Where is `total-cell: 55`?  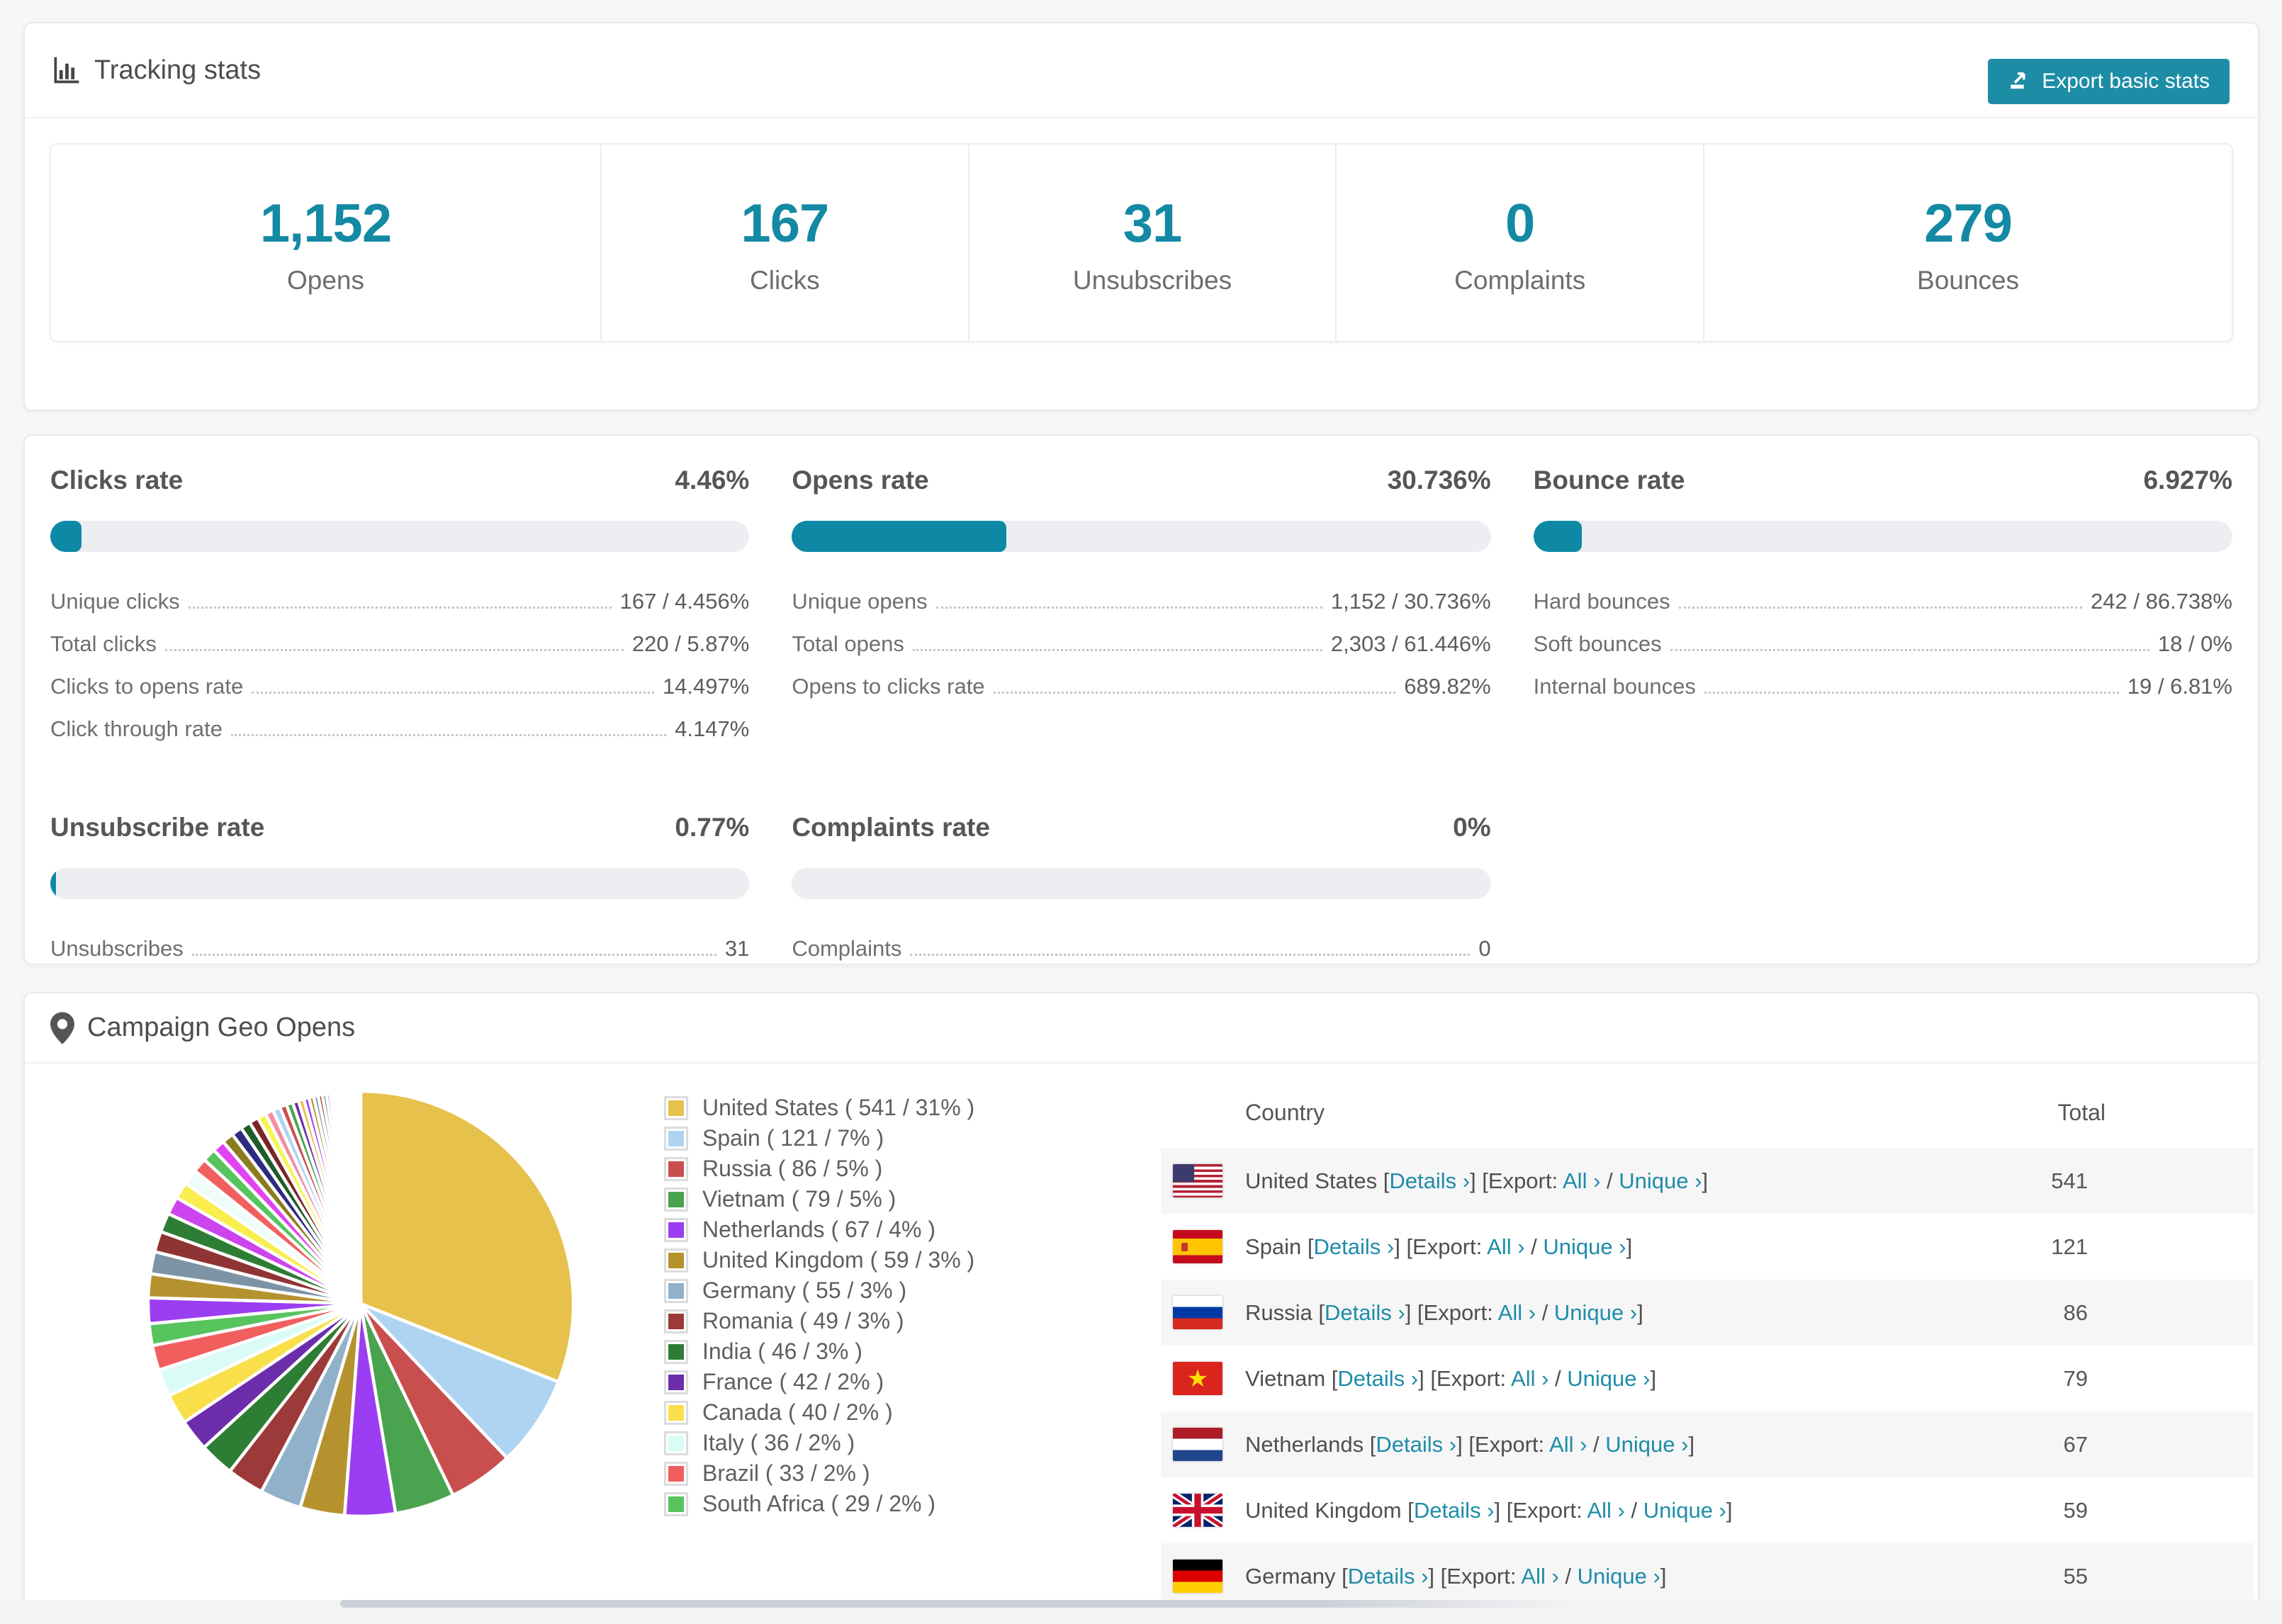 total-cell: 55 is located at coordinates (2075, 1576).